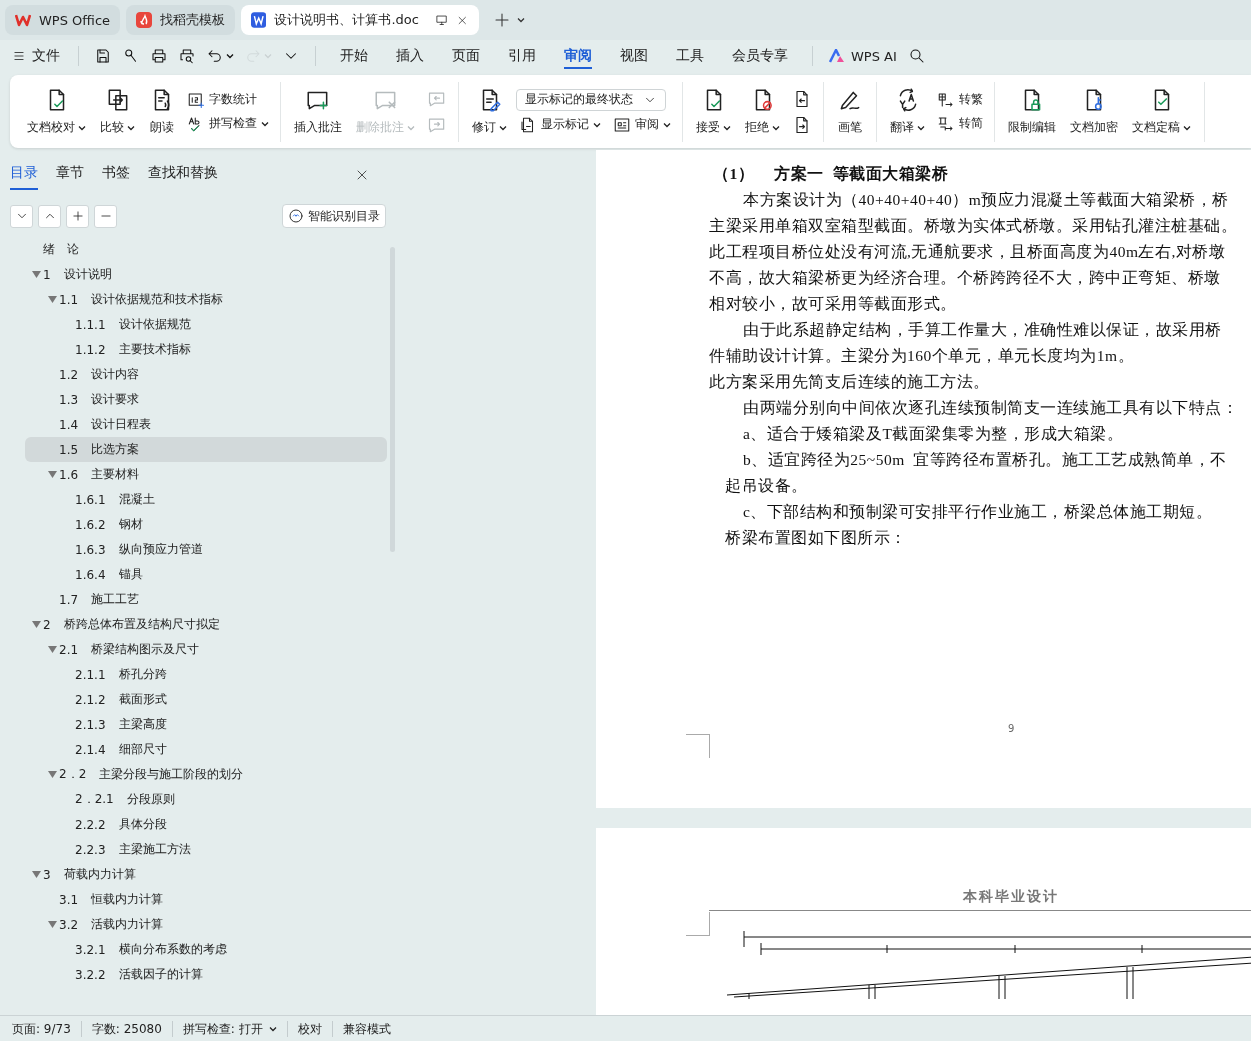  I want to click on page-header: 本科毕业设计, so click(980, 899).